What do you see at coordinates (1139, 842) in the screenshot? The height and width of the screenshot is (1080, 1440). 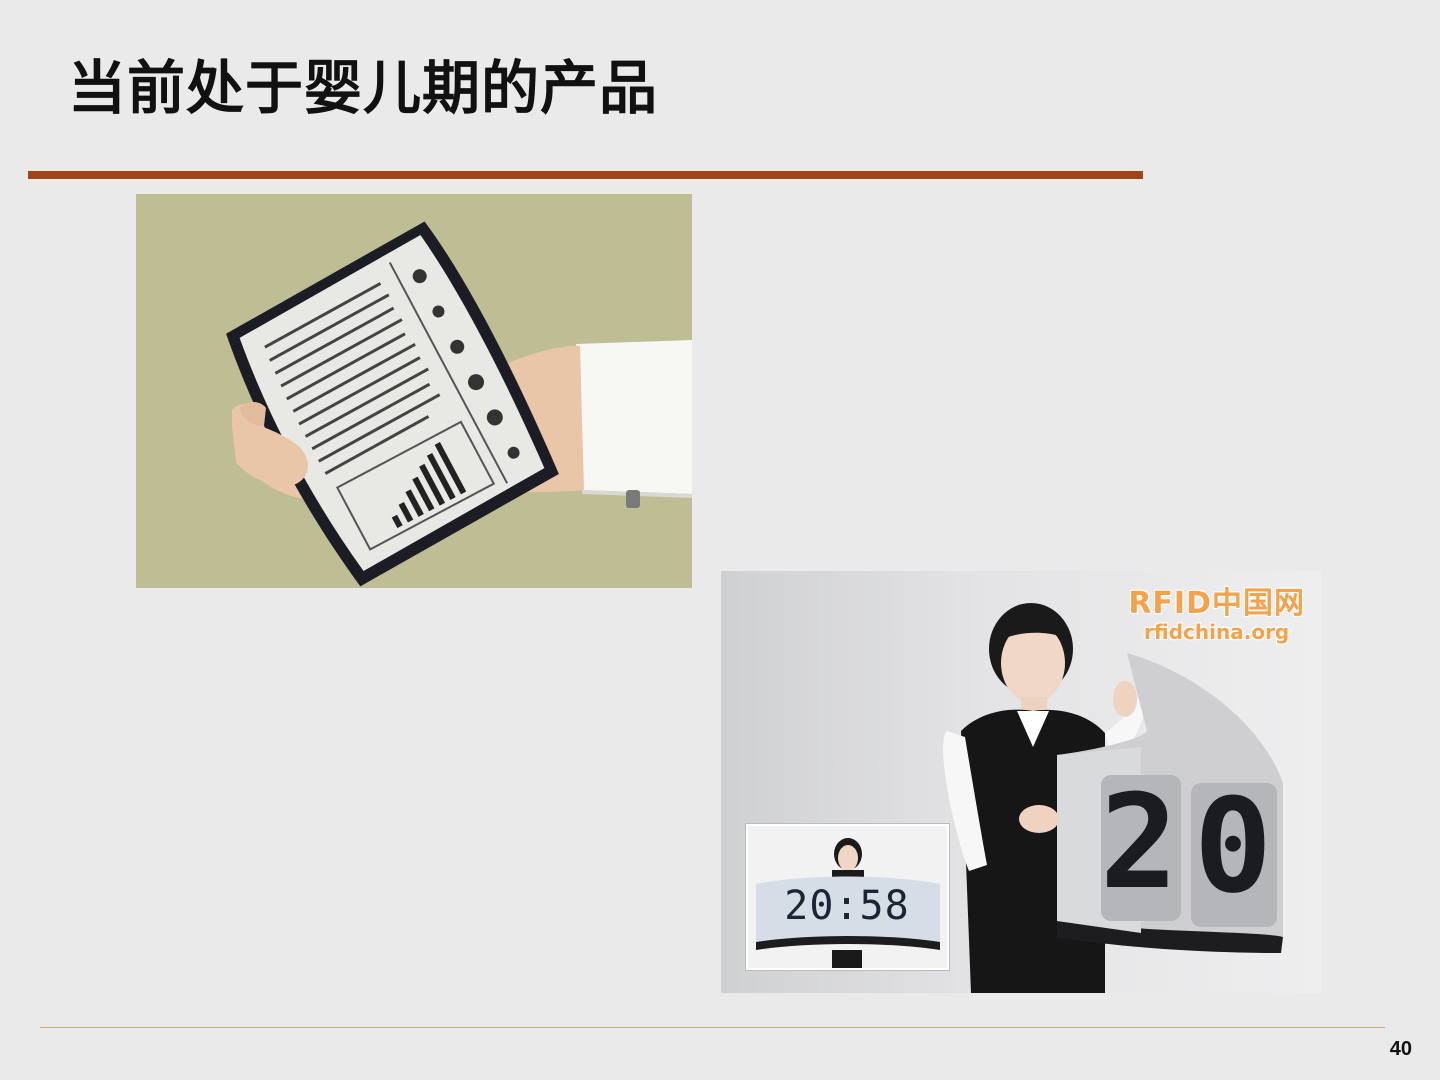 I see `large-digit-2: 2` at bounding box center [1139, 842].